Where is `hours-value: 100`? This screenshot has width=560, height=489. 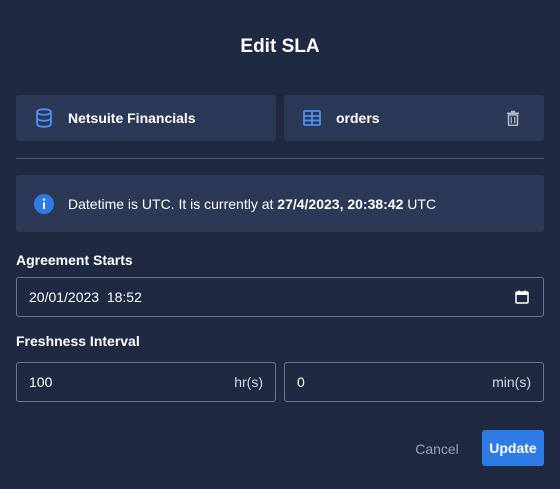
hours-value: 100 is located at coordinates (41, 382).